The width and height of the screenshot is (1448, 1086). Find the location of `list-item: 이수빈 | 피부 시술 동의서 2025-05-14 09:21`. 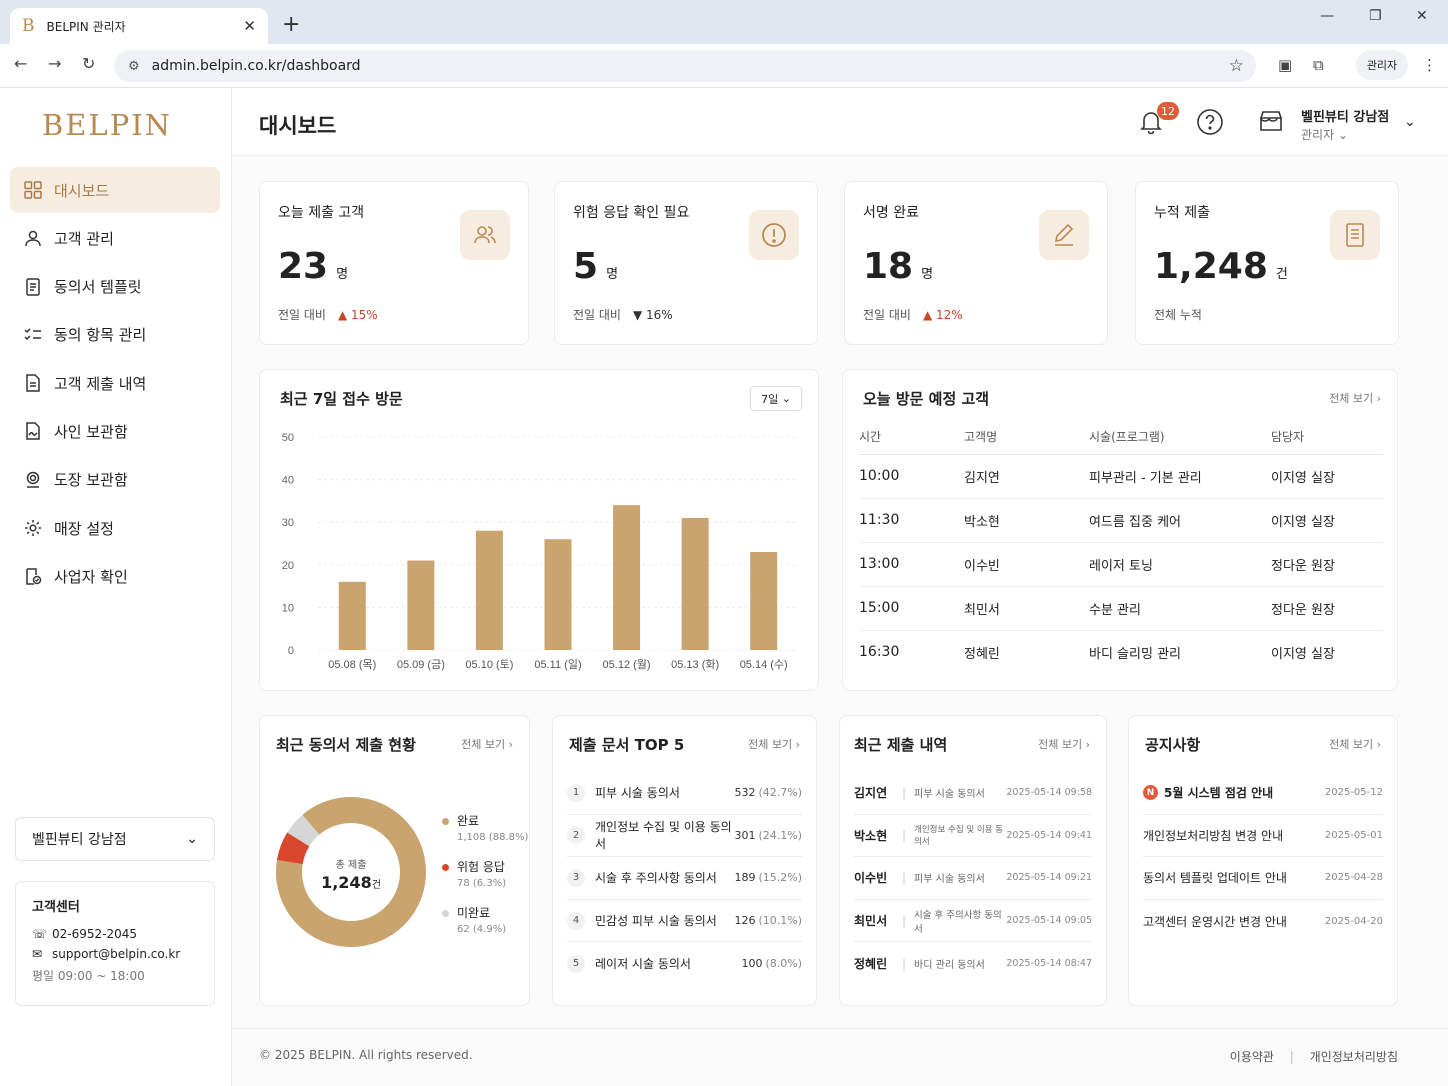

list-item: 이수빈 | 피부 시술 동의서 2025-05-14 09:21 is located at coordinates (973, 878).